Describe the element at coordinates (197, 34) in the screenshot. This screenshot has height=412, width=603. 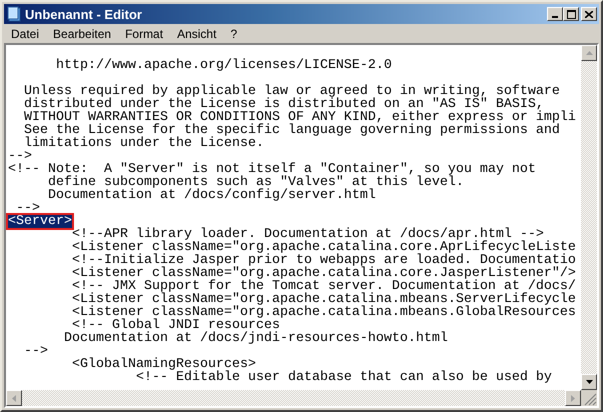
I see `menu-item: Ansicht` at that location.